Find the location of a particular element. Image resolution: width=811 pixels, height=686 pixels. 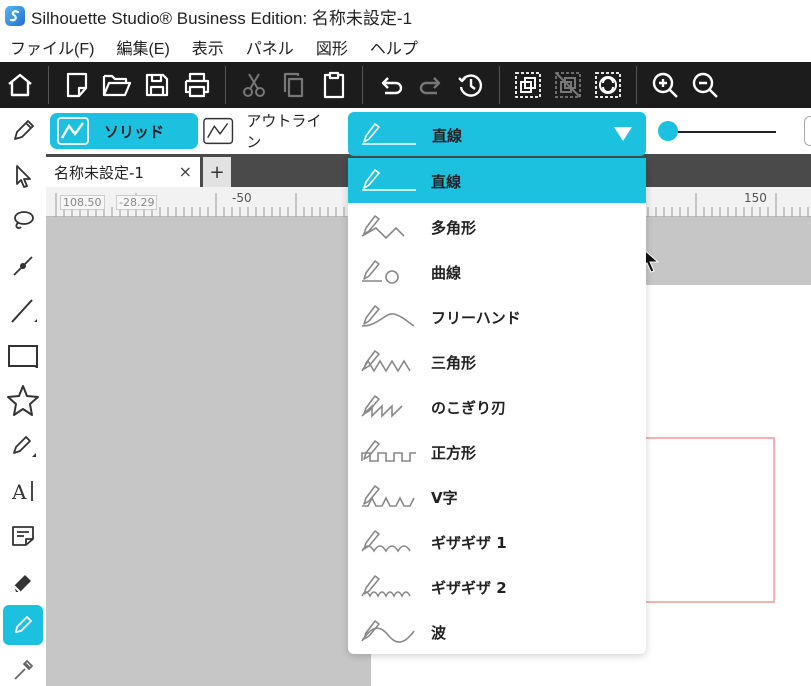

menu-edit: 編集(E) is located at coordinates (142, 47).